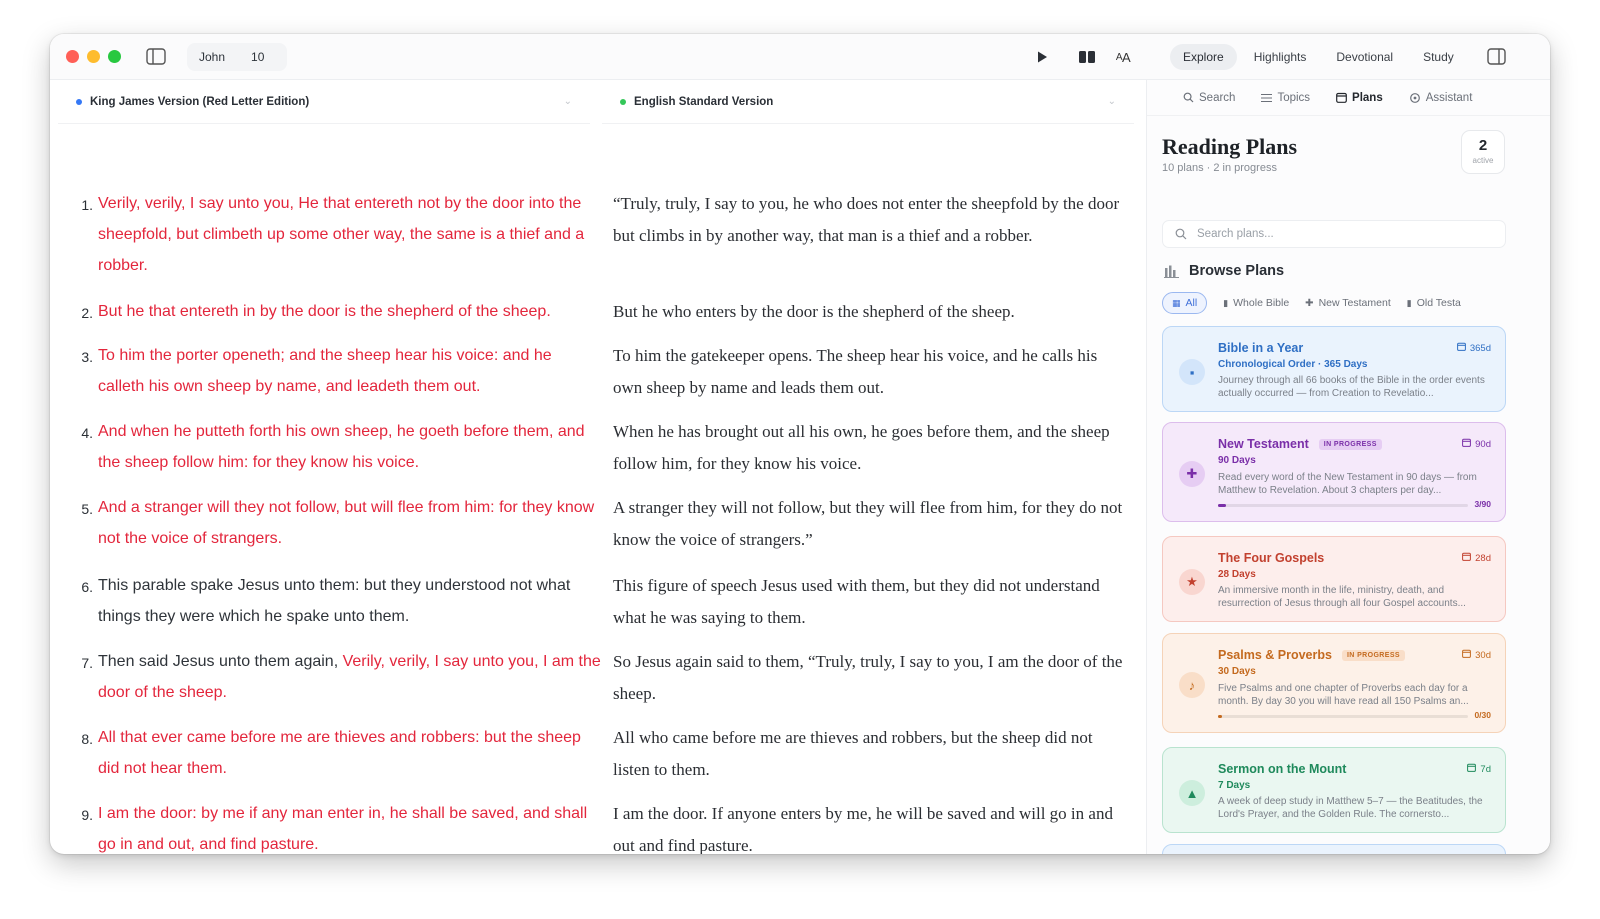 This screenshot has width=1600, height=919. What do you see at coordinates (704, 101) in the screenshot?
I see `version-name-right: English Standard Version` at bounding box center [704, 101].